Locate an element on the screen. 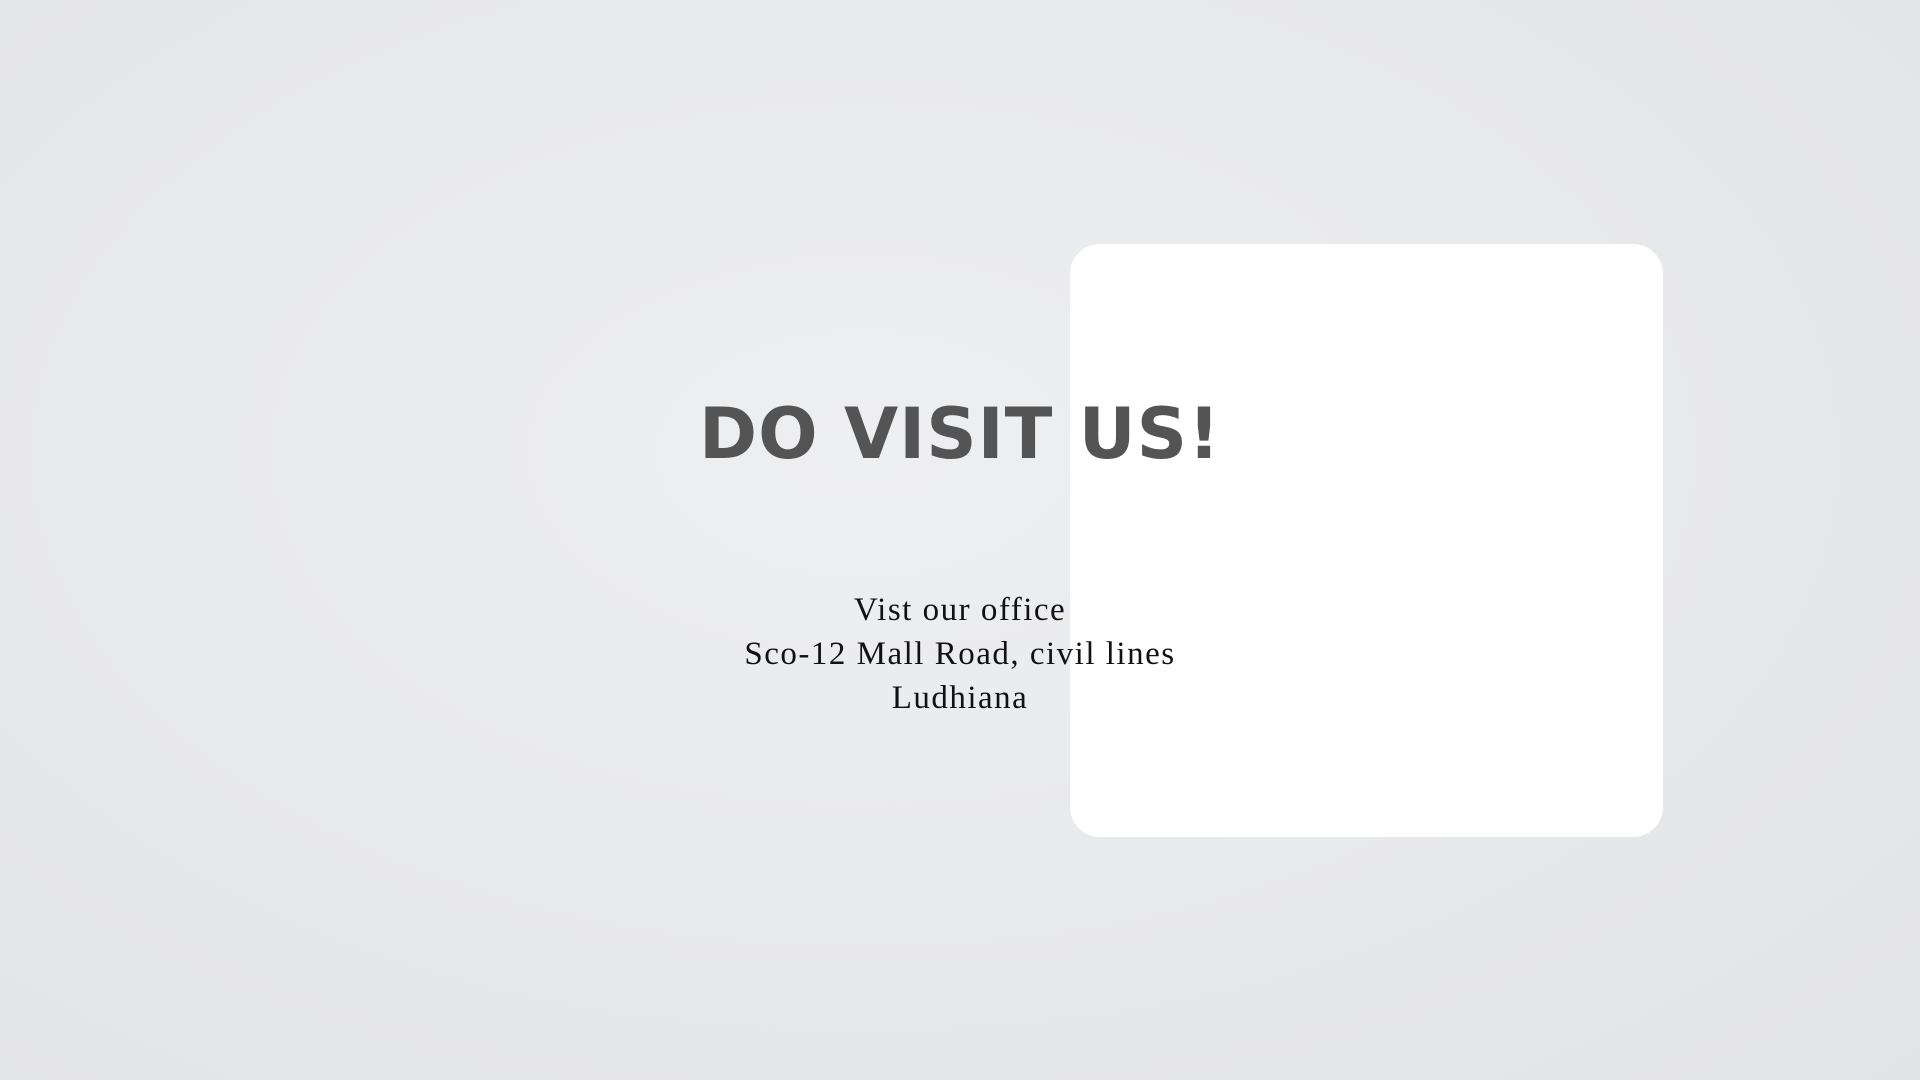 This screenshot has height=1080, width=1920. address-city: Ludhiana is located at coordinates (960, 698).